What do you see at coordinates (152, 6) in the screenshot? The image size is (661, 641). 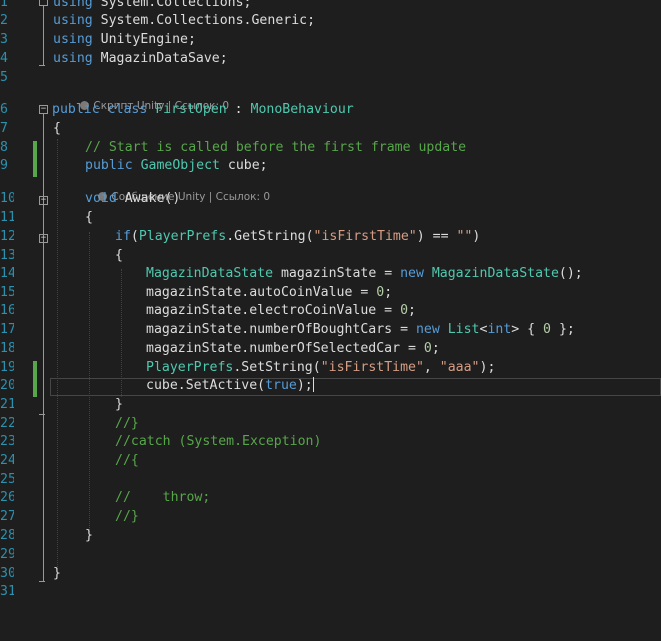 I see `code-line-1: using System.Collections;` at bounding box center [152, 6].